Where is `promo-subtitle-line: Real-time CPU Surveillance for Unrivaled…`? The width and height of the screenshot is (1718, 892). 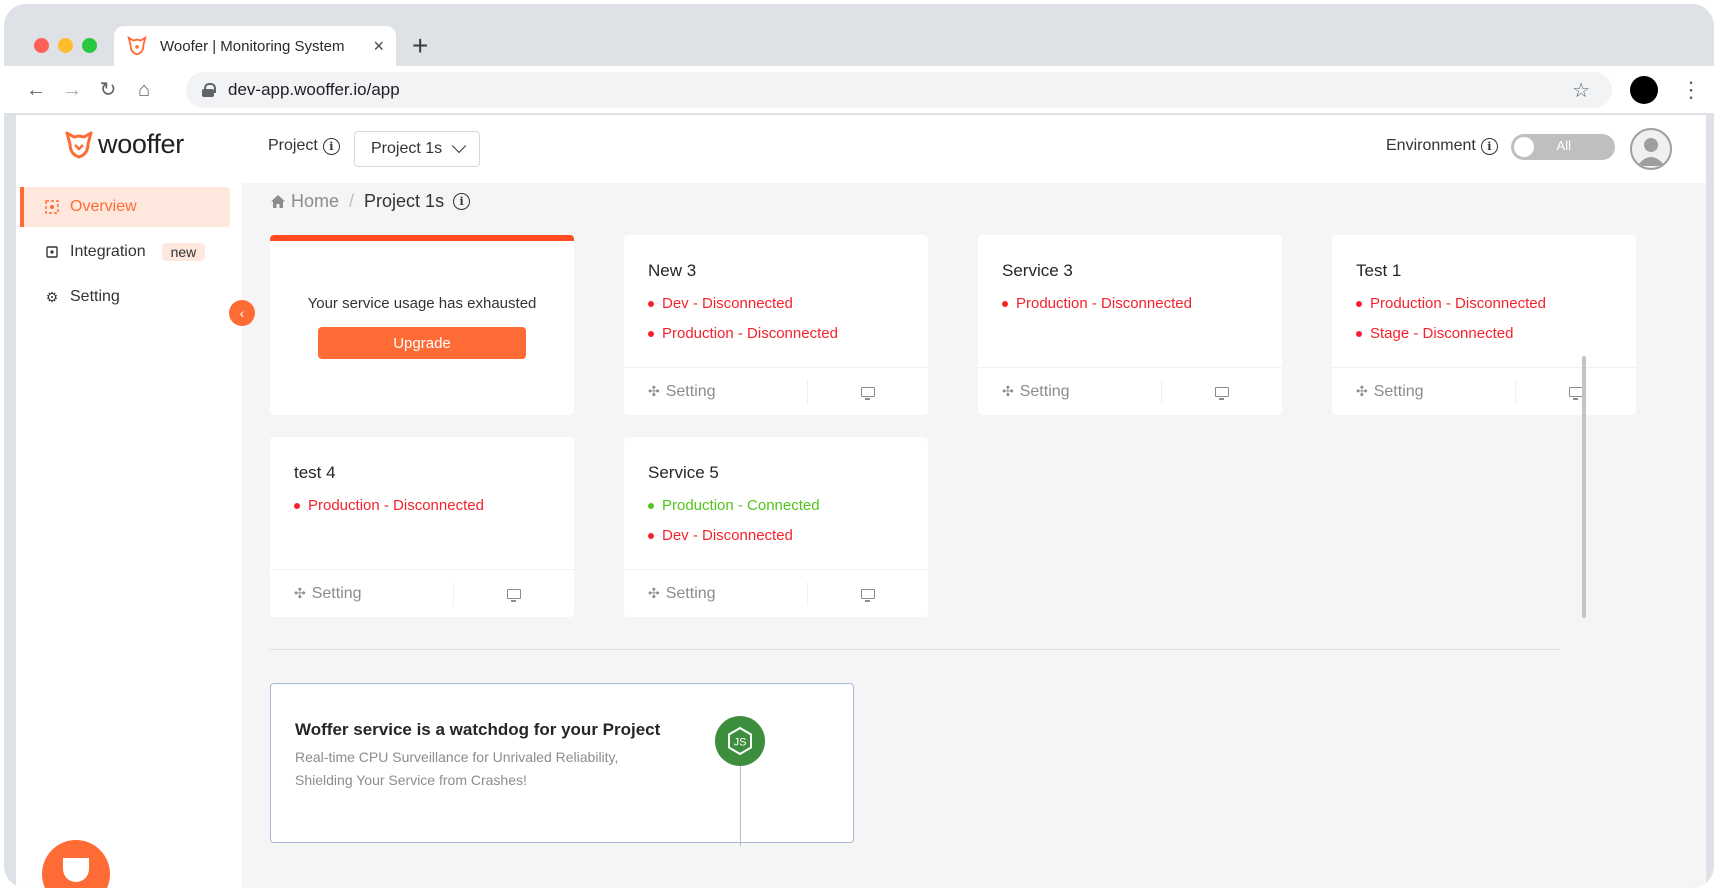 promo-subtitle-line: Real-time CPU Surveillance for Unrivaled… is located at coordinates (457, 757).